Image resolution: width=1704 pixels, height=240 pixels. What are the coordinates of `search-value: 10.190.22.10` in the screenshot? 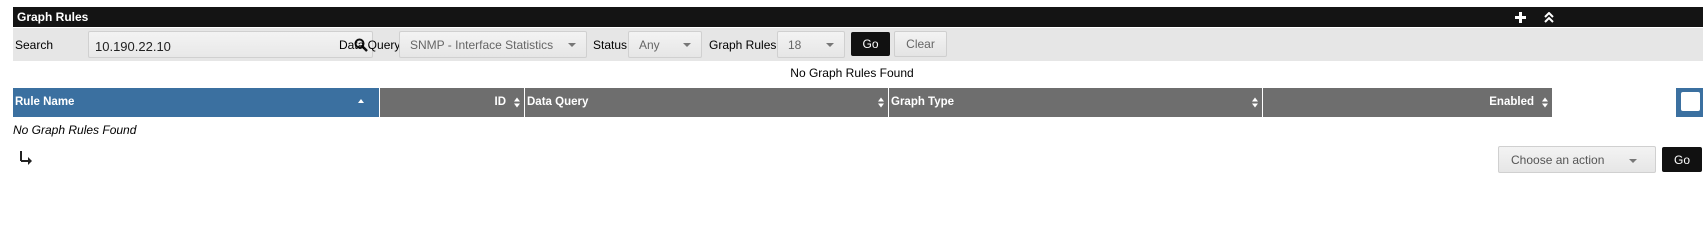 It's located at (133, 46).